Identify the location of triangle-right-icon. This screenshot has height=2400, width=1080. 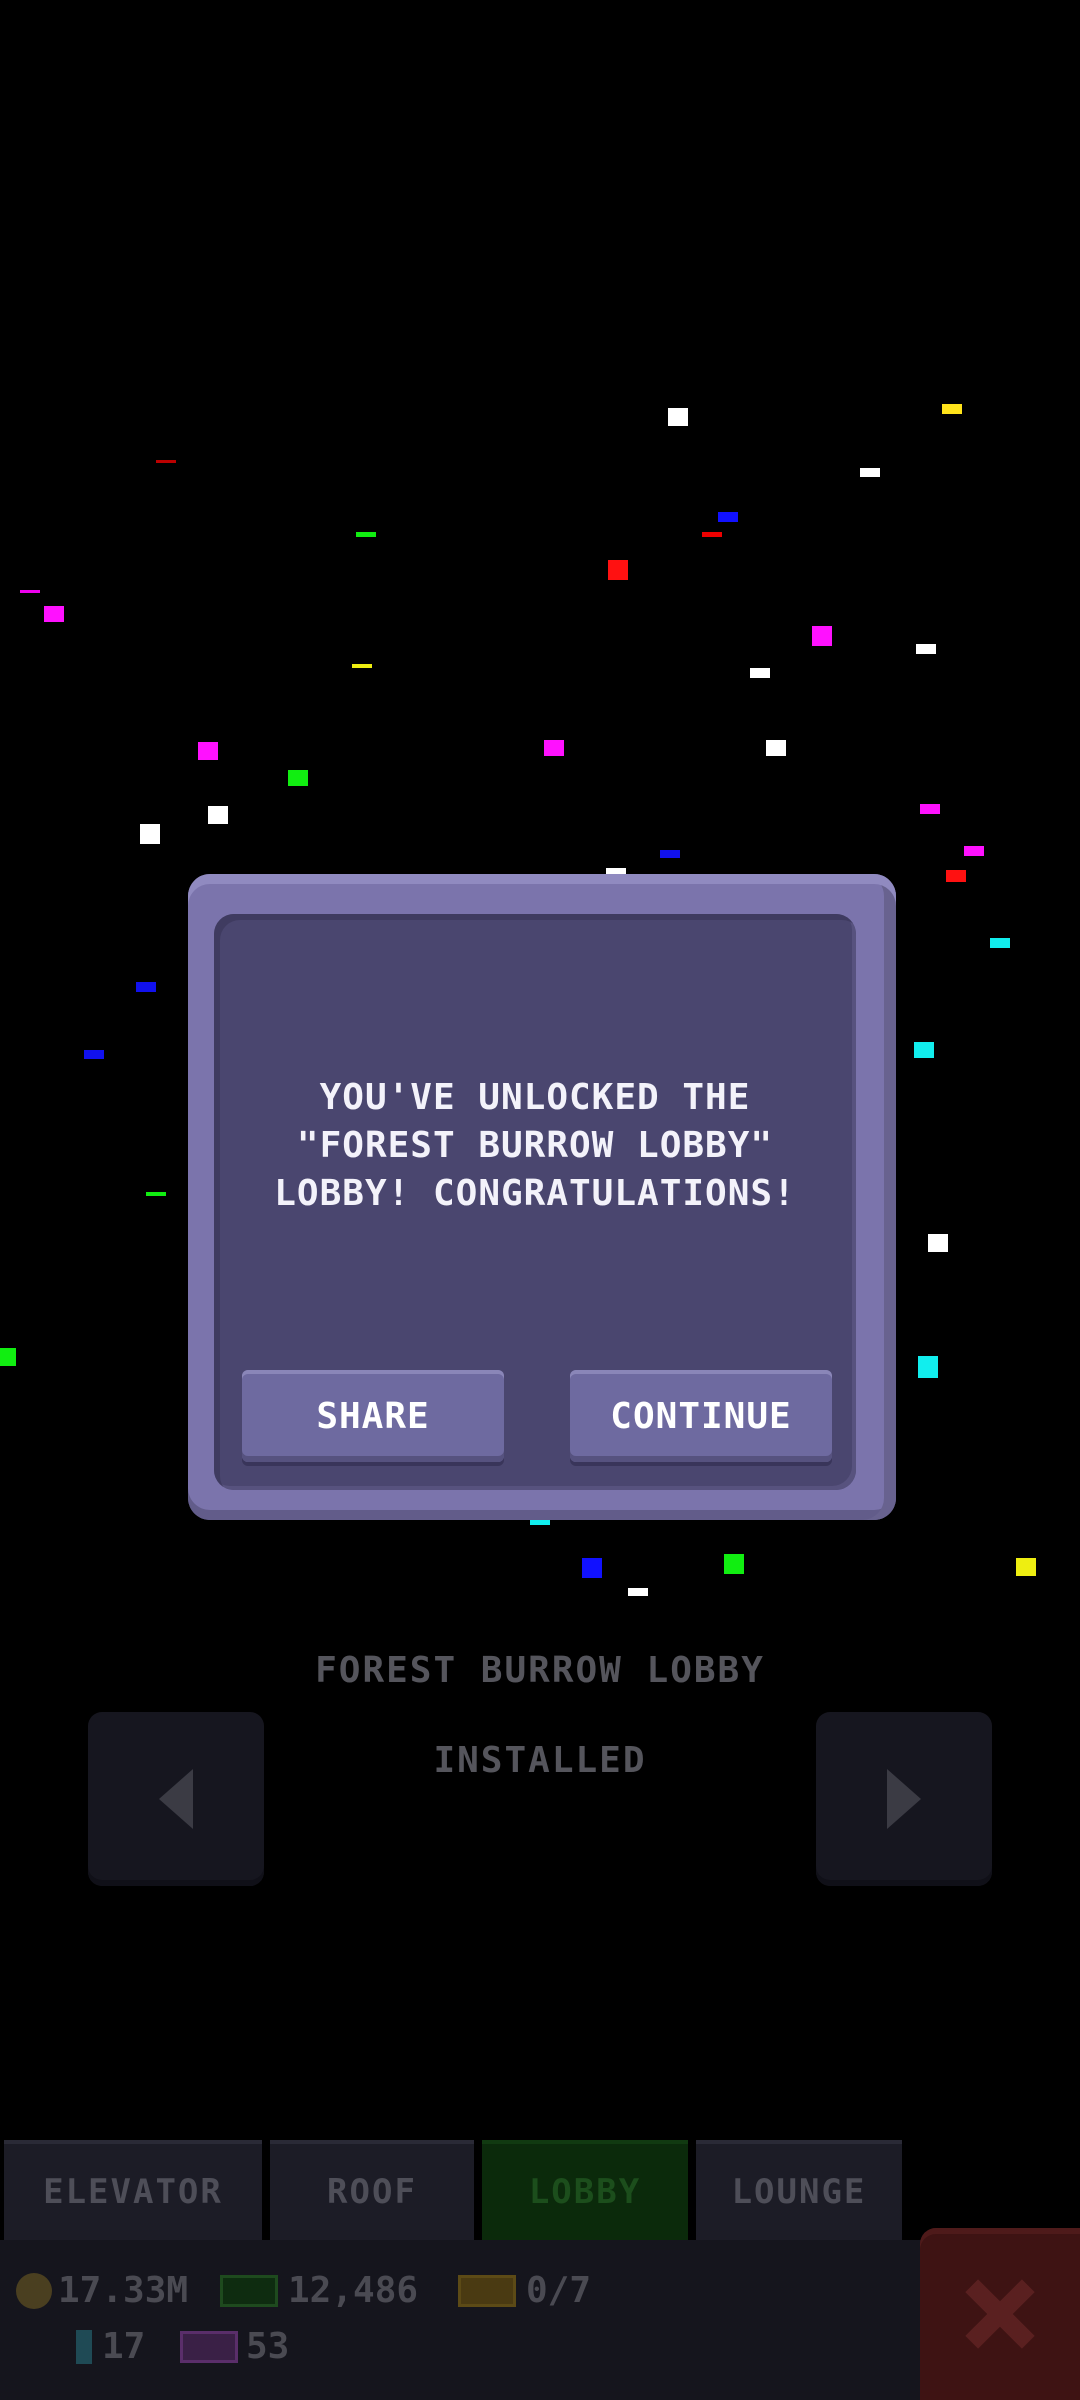
(904, 1799).